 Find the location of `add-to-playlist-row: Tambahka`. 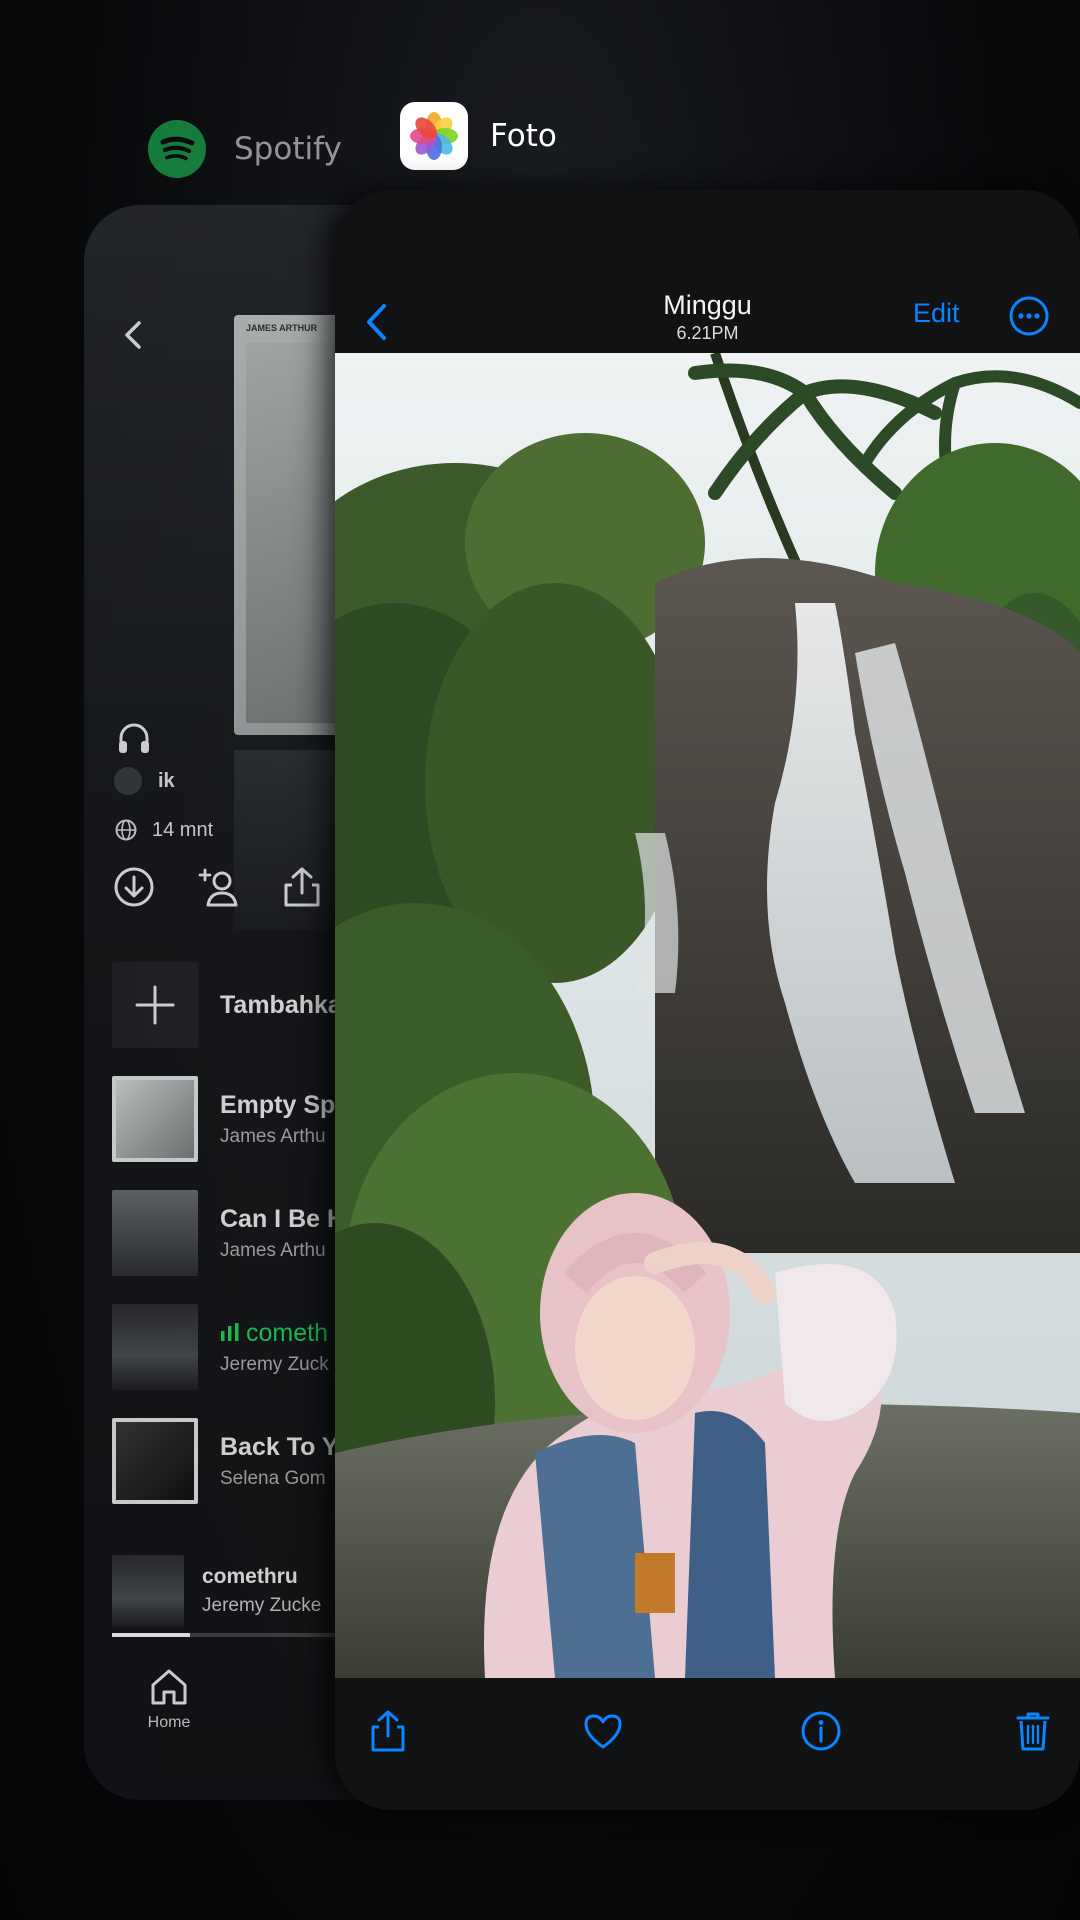

add-to-playlist-row: Tambahka is located at coordinates (227, 1005).